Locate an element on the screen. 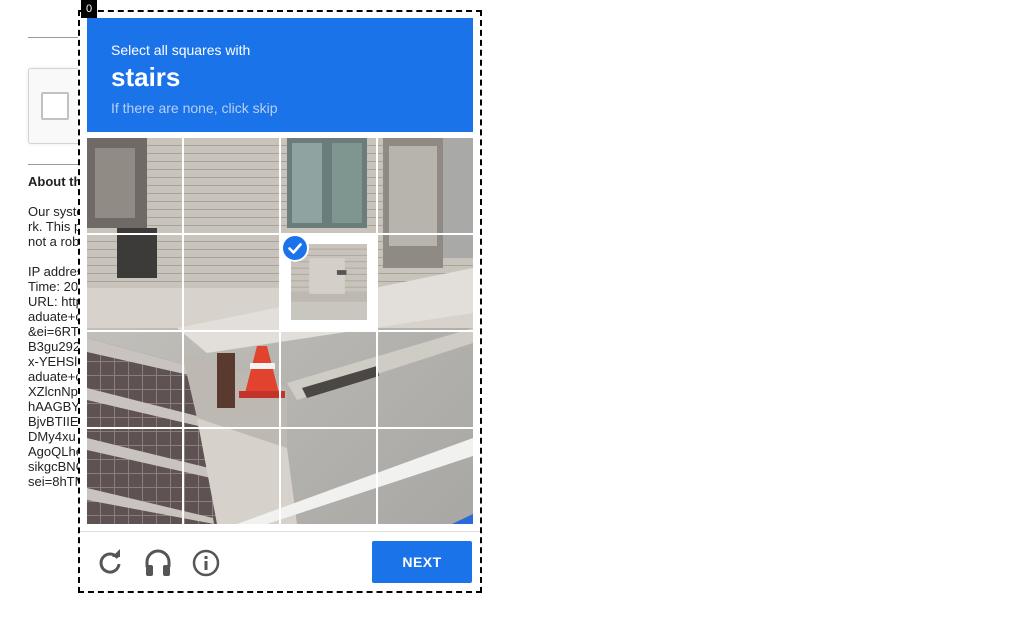  image-tile-6-selected is located at coordinates (328, 282).